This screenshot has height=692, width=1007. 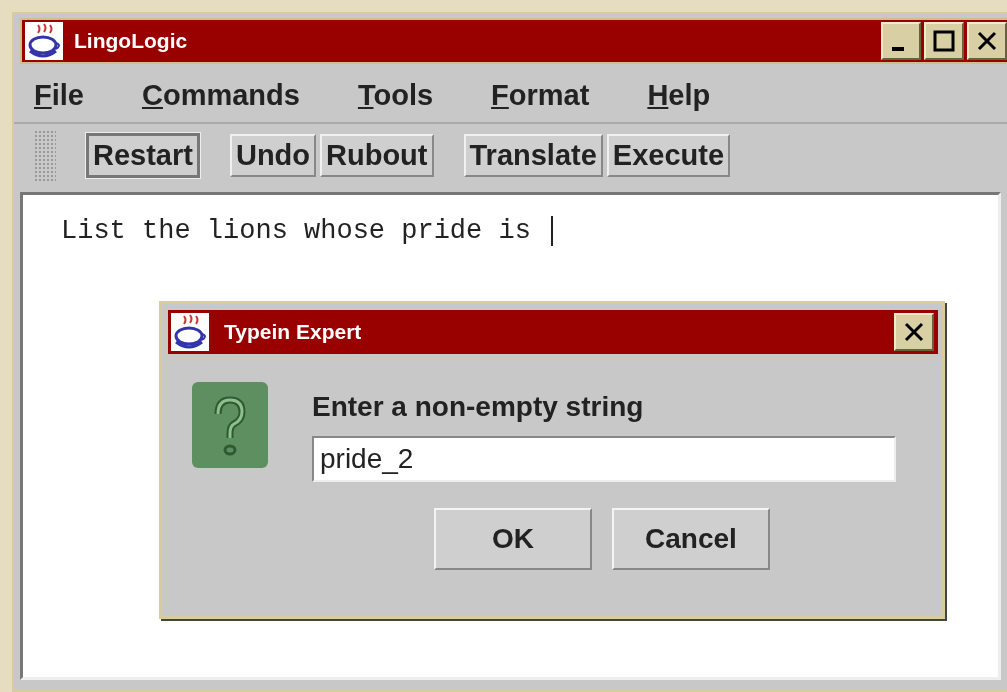 I want to click on prompt-text: Enter a non-empty string, so click(x=478, y=406).